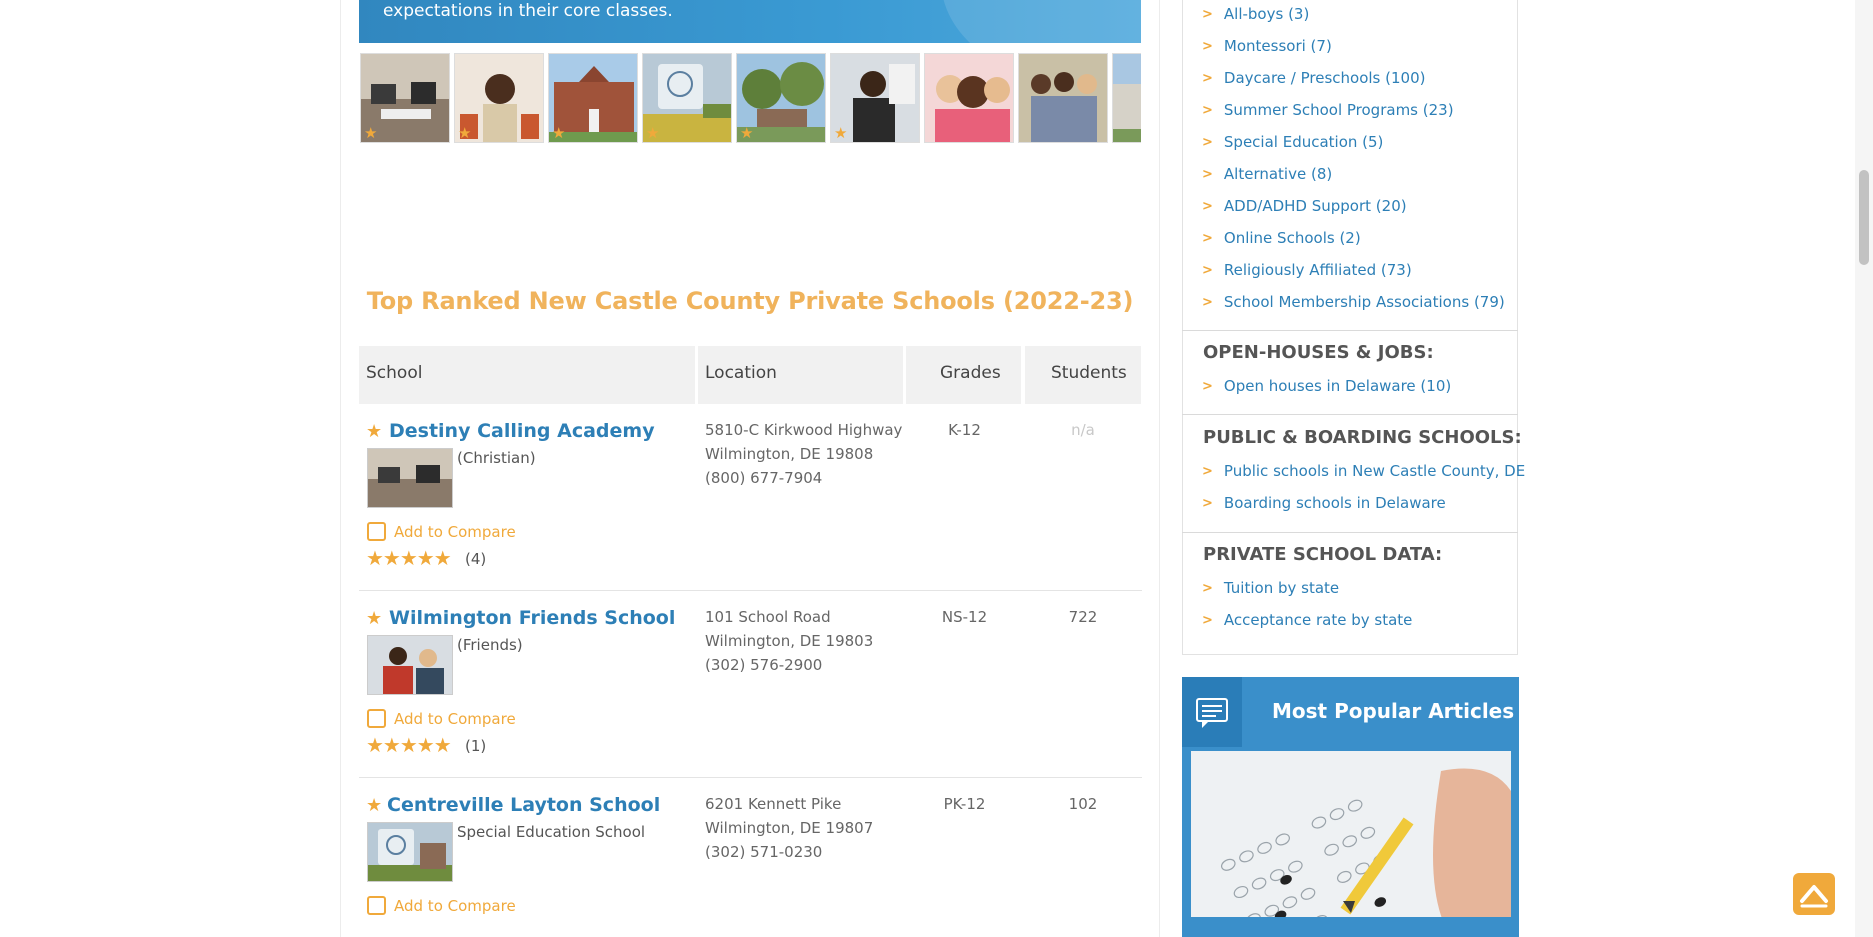 The image size is (1873, 937). Describe the element at coordinates (1307, 620) in the screenshot. I see `sidebar-link-acceptance-rate: > Acceptance rate by state` at that location.